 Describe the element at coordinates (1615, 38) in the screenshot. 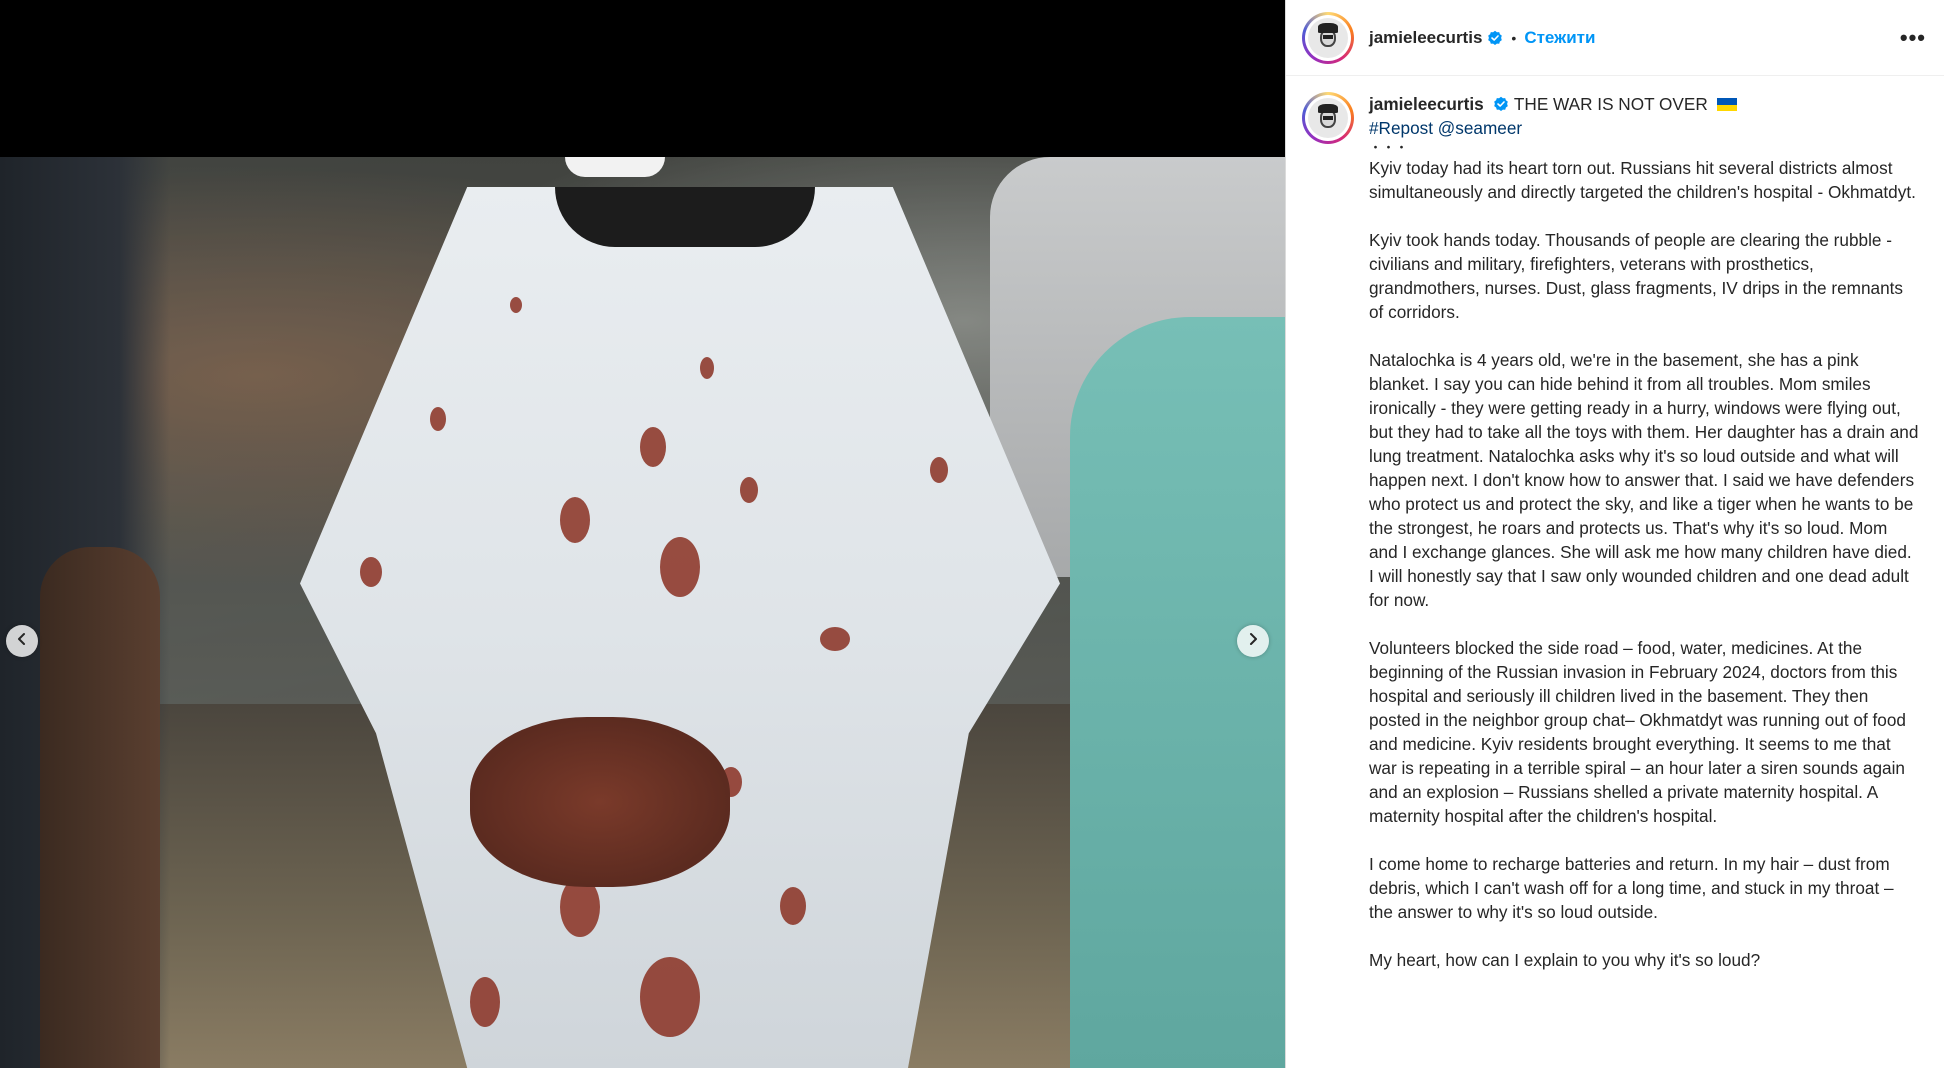

I see `post-header: jamieleecurtis • Стежити •••` at that location.